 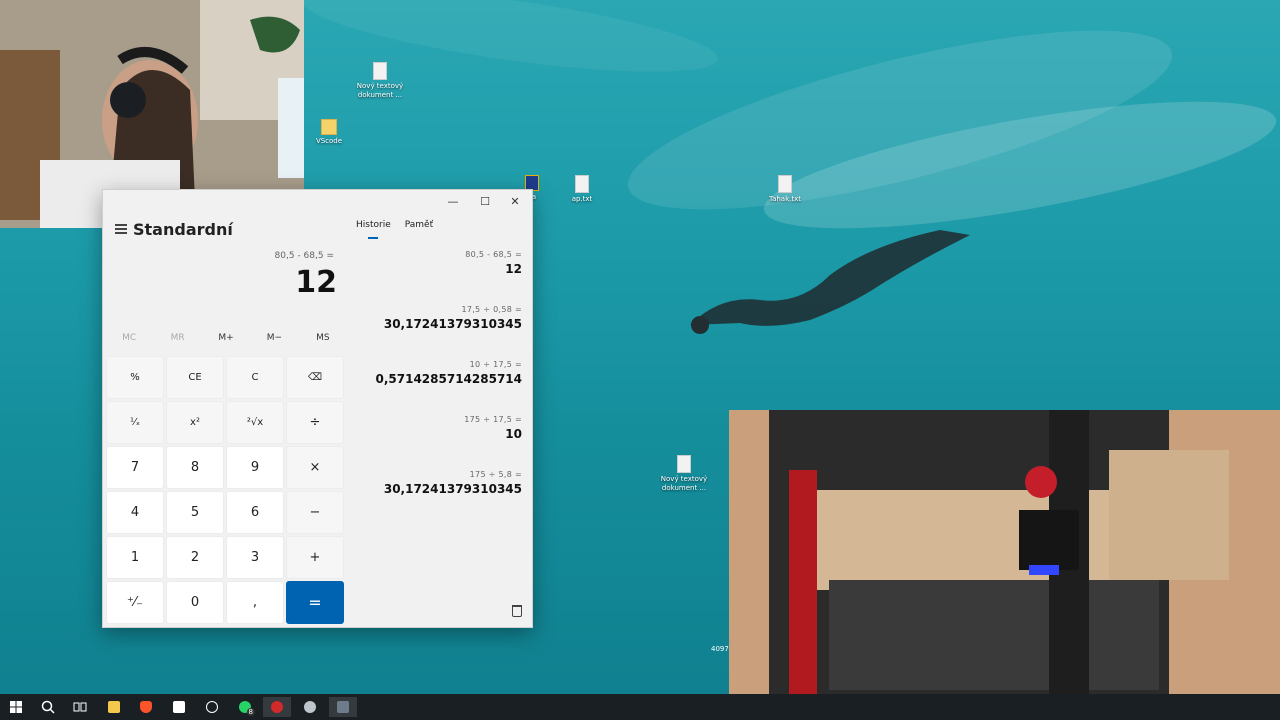 What do you see at coordinates (515, 201) in the screenshot?
I see `close-button: ✕` at bounding box center [515, 201].